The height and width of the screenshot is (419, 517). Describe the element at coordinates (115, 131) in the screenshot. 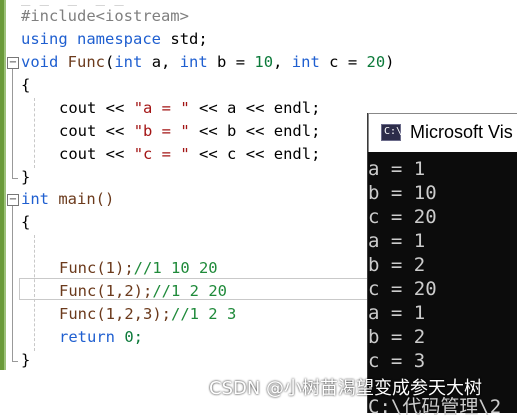

I see `shl-b1: <<` at that location.